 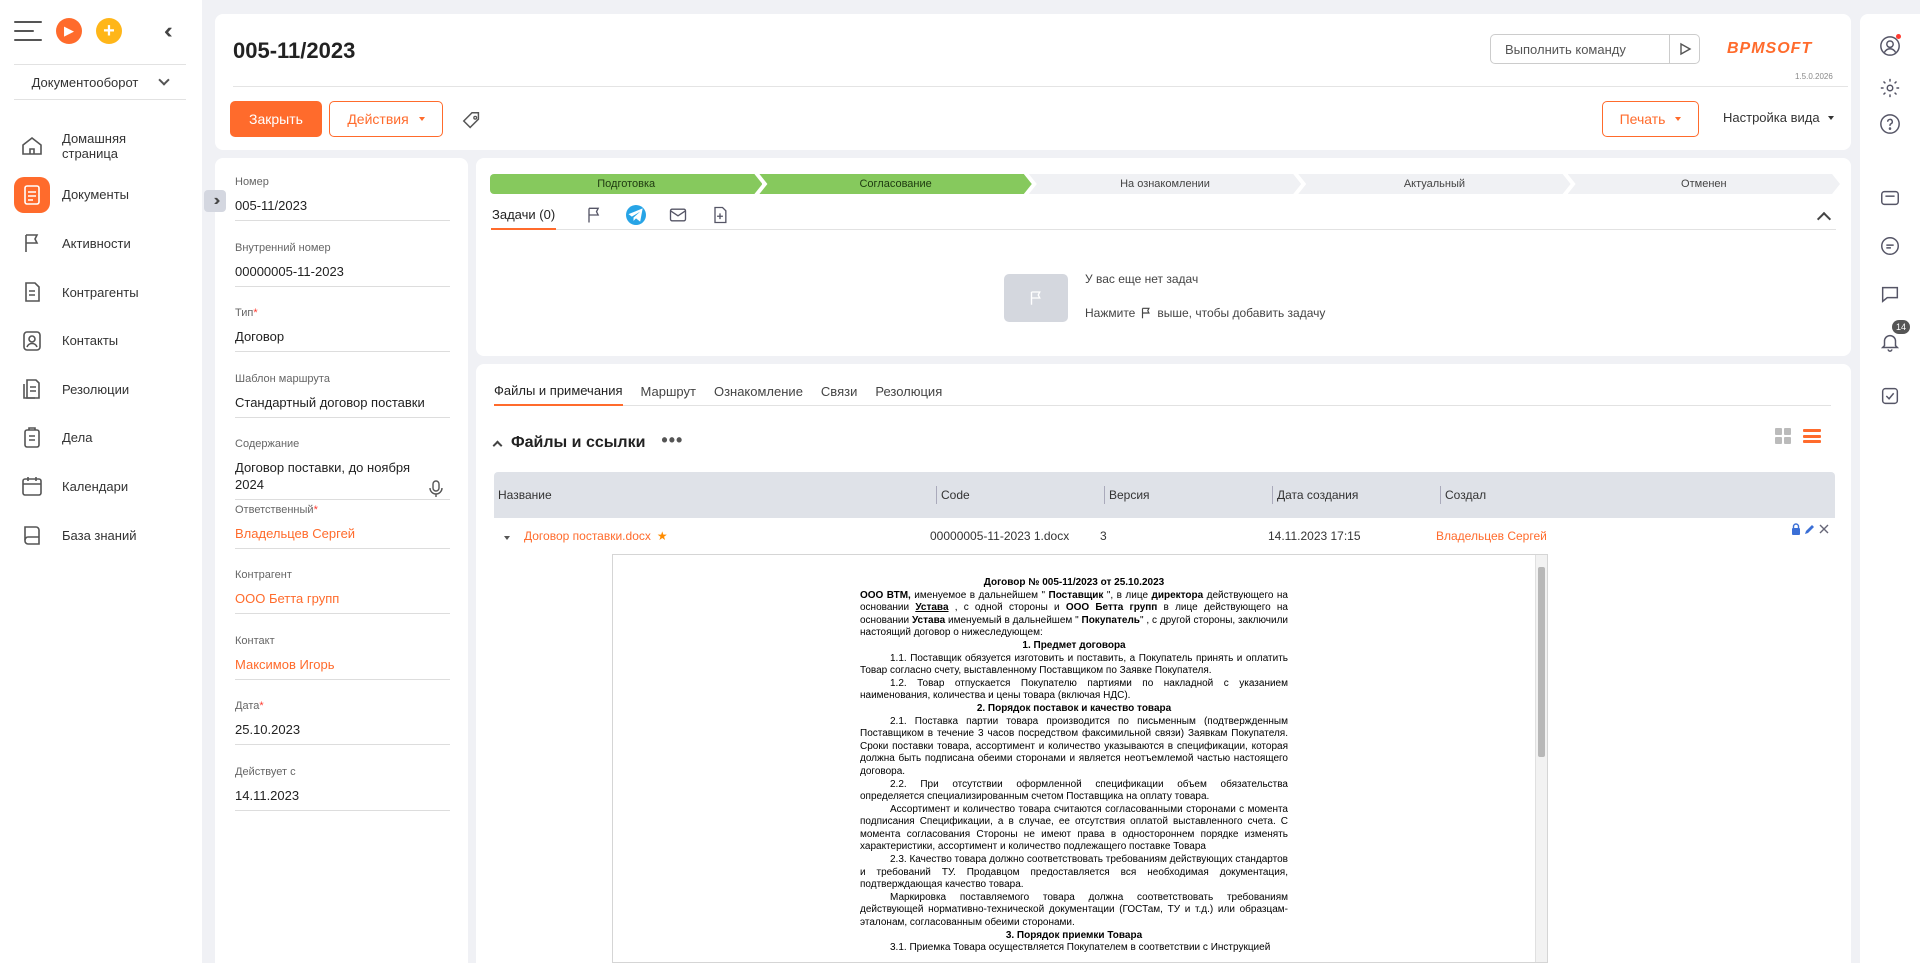 What do you see at coordinates (96, 389) in the screenshot?
I see `sidebar-item-label: Резолюции` at bounding box center [96, 389].